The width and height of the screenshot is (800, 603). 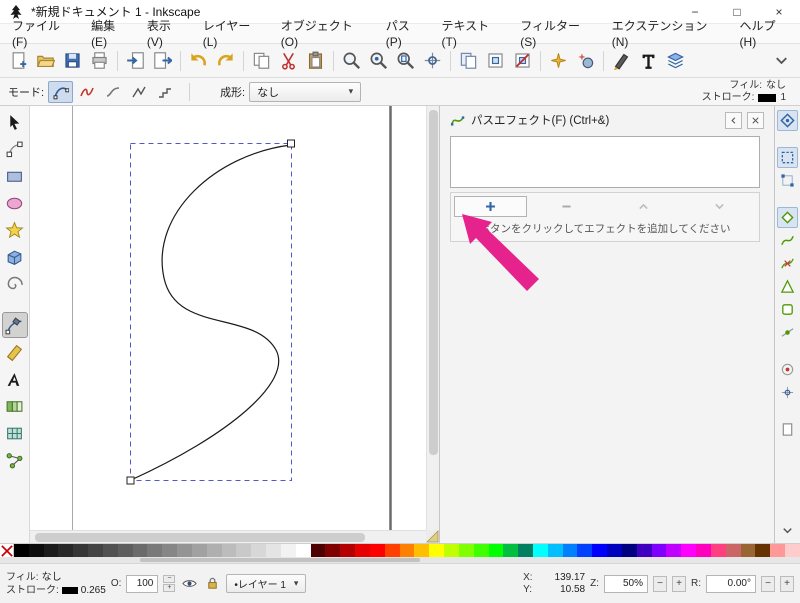 I want to click on symbols-dialog-button, so click(x=558, y=60).